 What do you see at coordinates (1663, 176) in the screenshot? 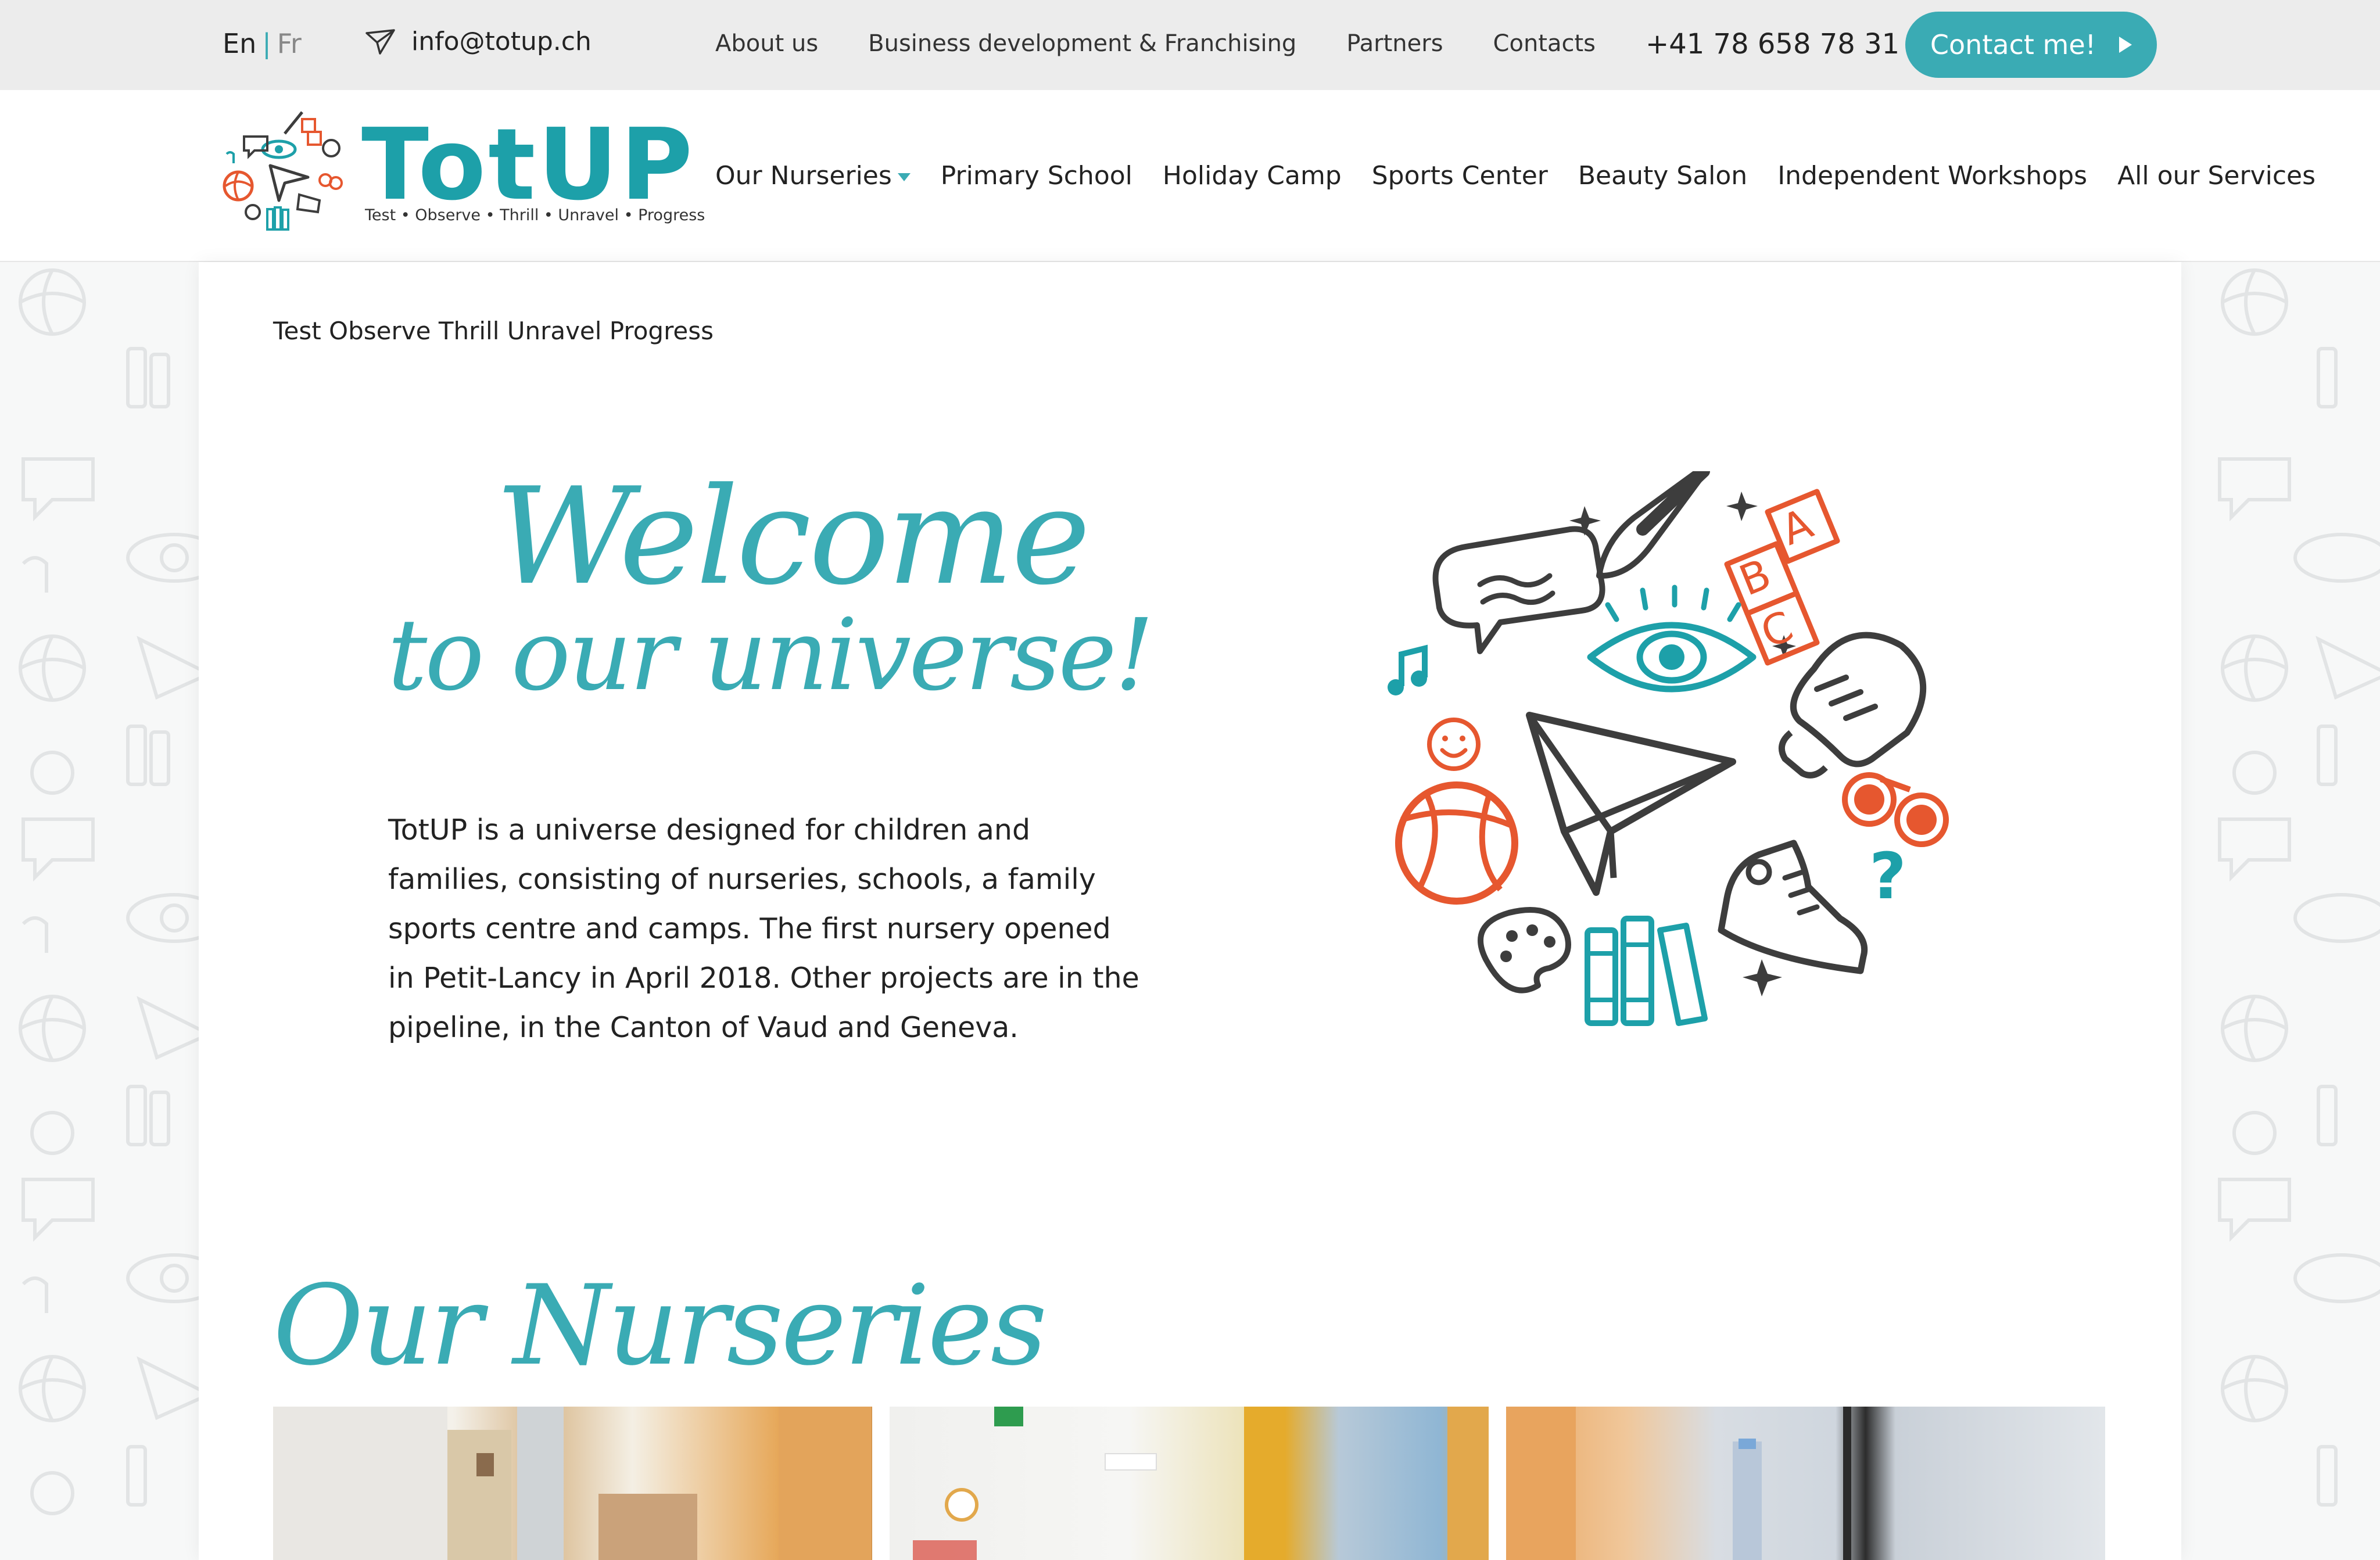
I see `nav-beauty-salon: Beauty Salon` at bounding box center [1663, 176].